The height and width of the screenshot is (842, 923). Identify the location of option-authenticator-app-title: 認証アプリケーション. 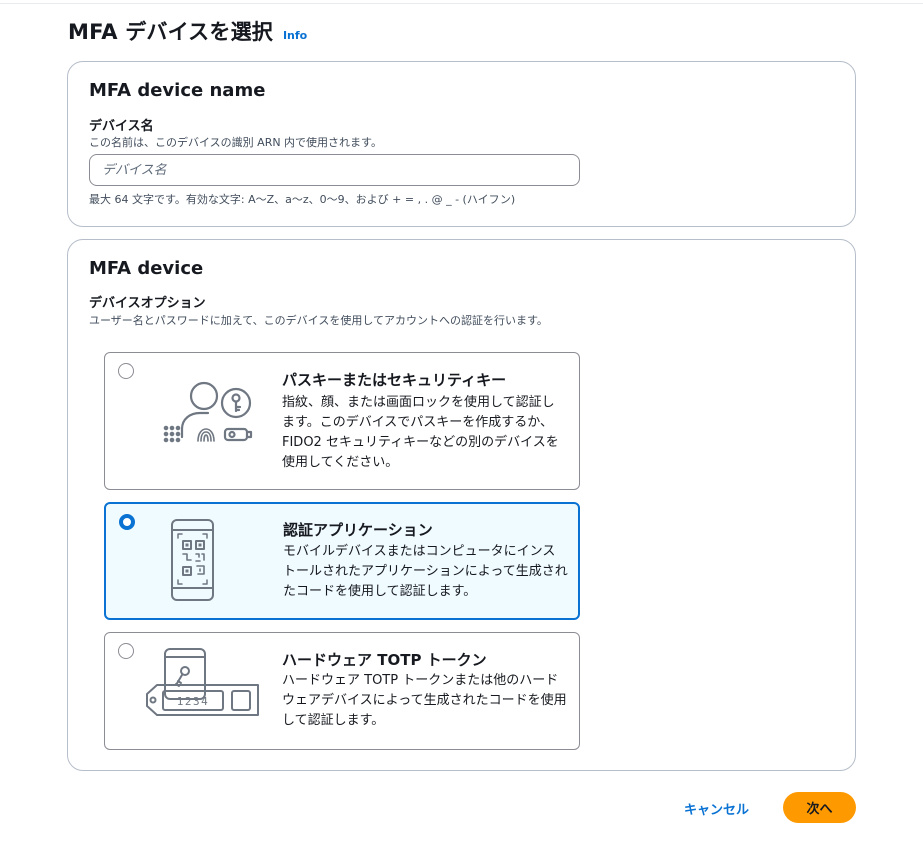
(358, 530).